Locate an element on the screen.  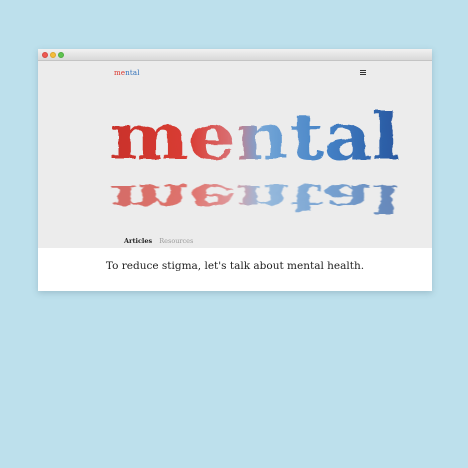
logo-text-red: me is located at coordinates (120, 73).